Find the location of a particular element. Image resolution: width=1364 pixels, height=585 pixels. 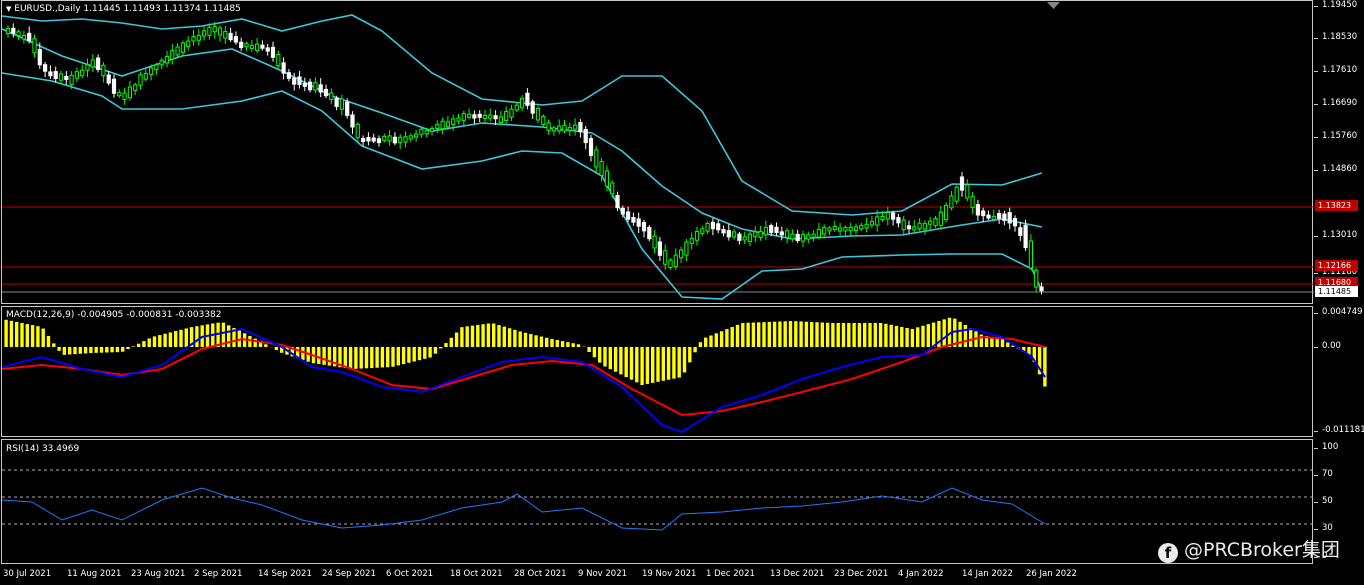

macd-tick: 0.004749 is located at coordinates (1338, 312).